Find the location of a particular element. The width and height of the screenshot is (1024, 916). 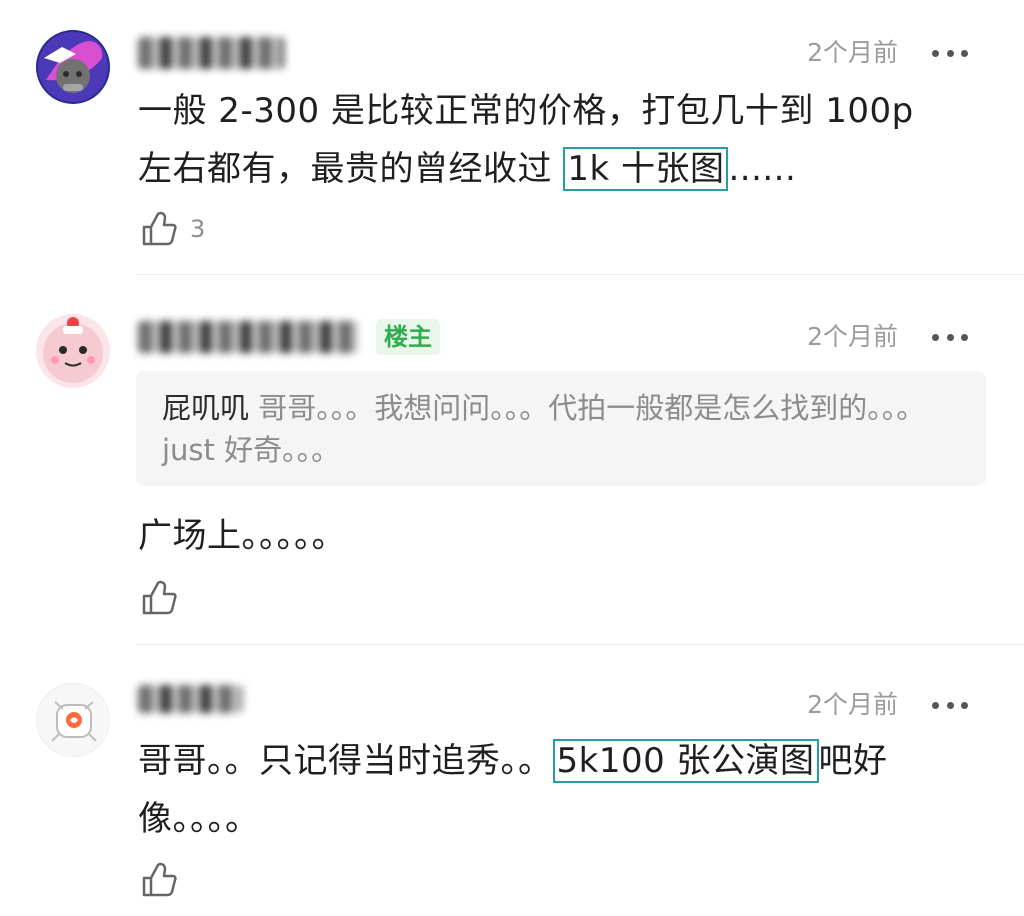

like-button: 3 is located at coordinates (172, 229).